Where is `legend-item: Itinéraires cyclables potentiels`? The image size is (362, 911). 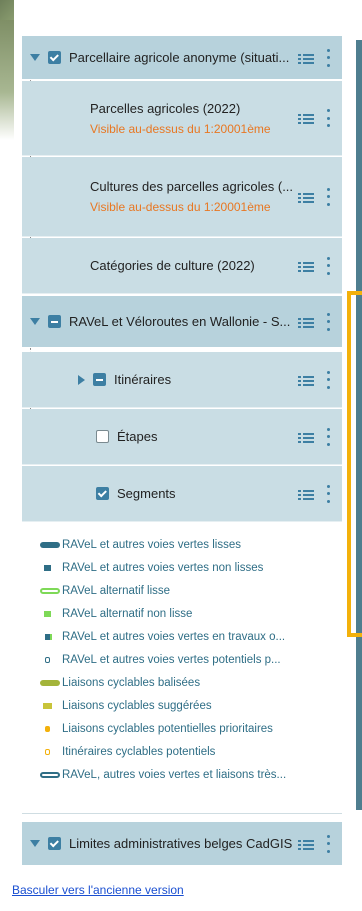 legend-item: Itinéraires cyclables potentiels is located at coordinates (190, 752).